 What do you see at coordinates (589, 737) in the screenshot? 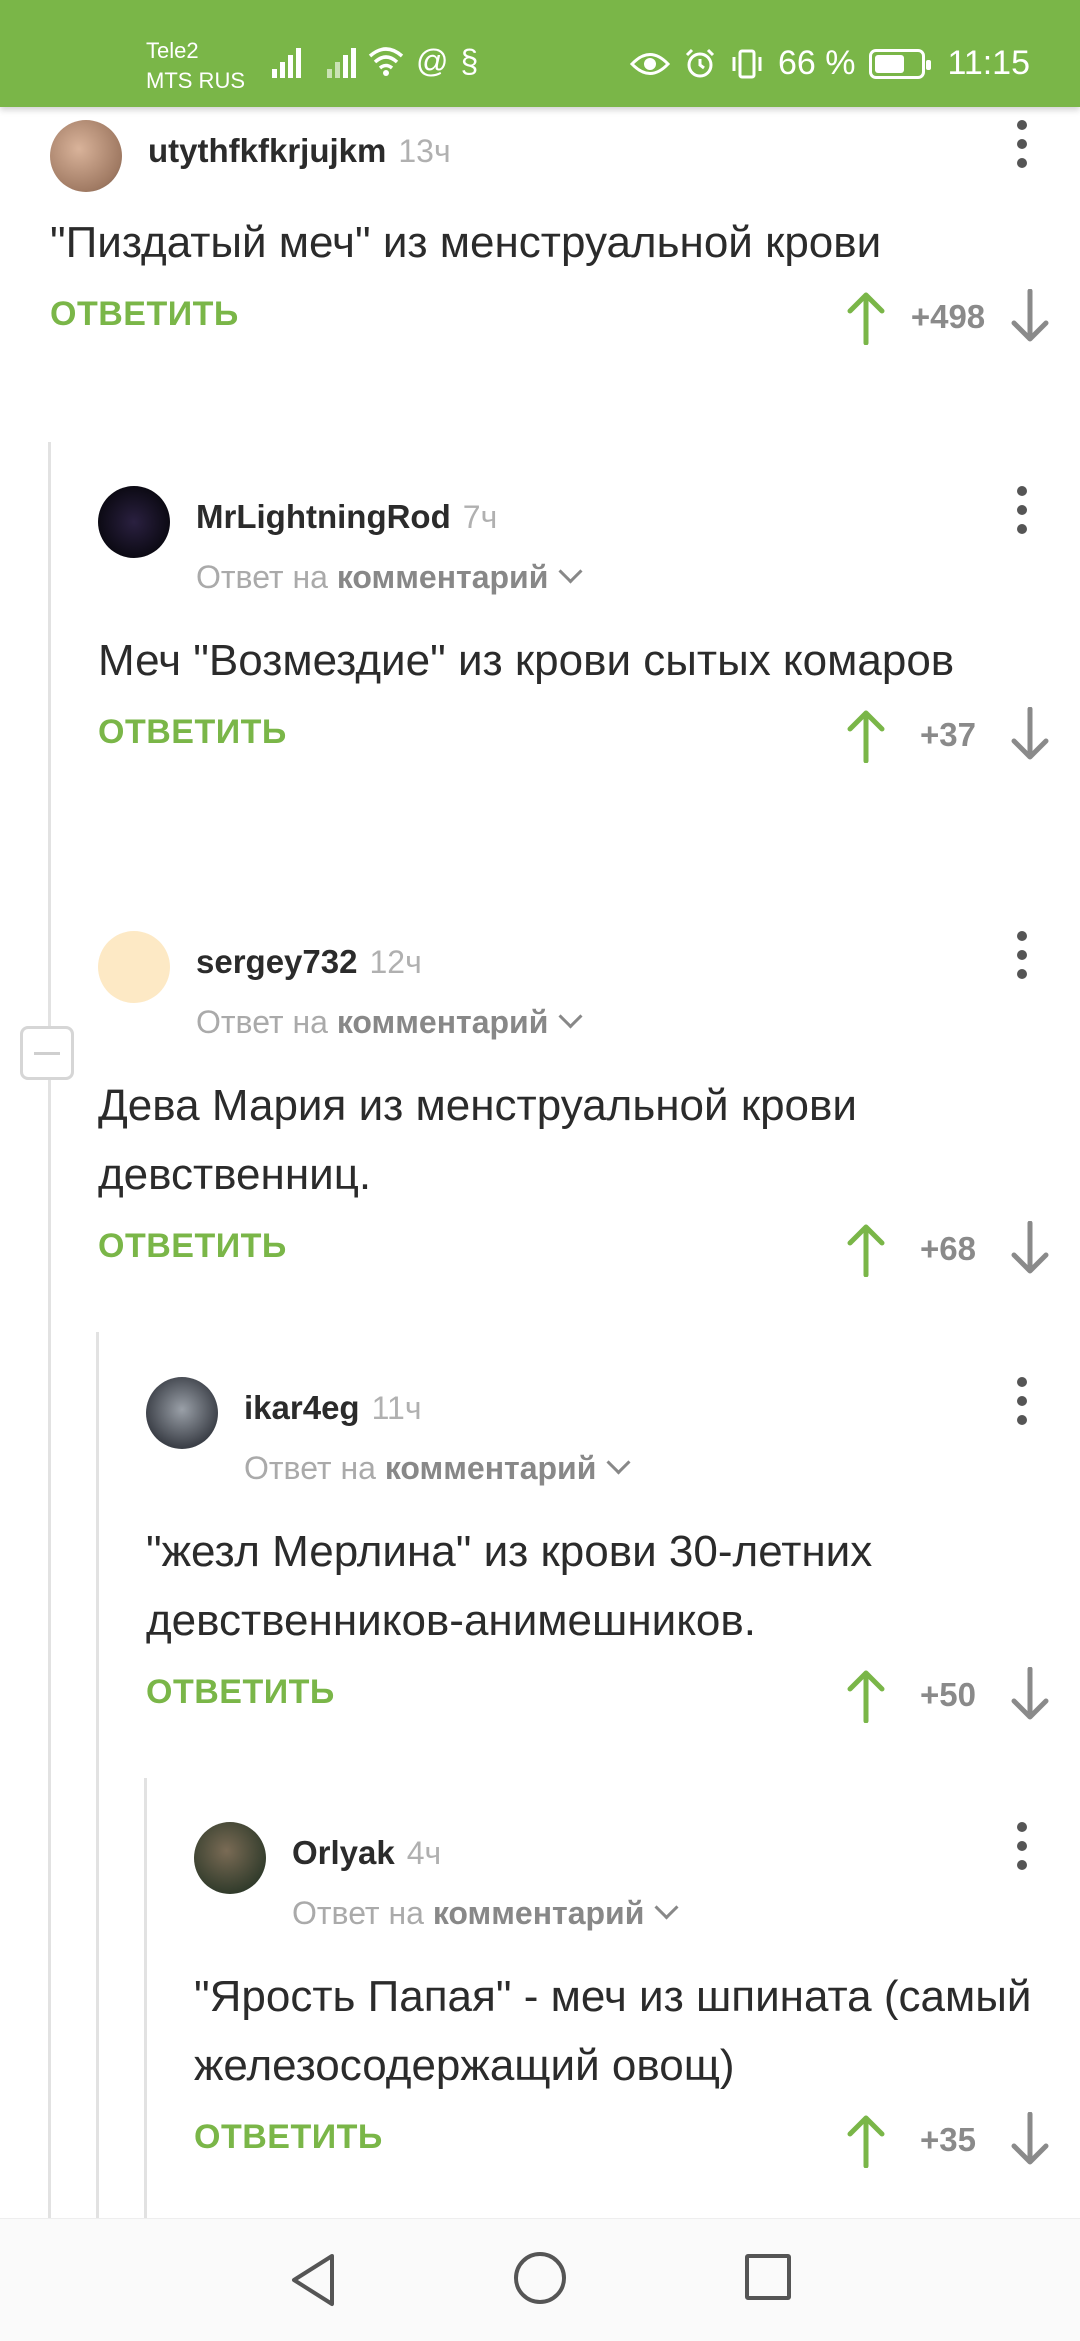
I see `comment-footer: ОТВЕТИТЬ +37` at bounding box center [589, 737].